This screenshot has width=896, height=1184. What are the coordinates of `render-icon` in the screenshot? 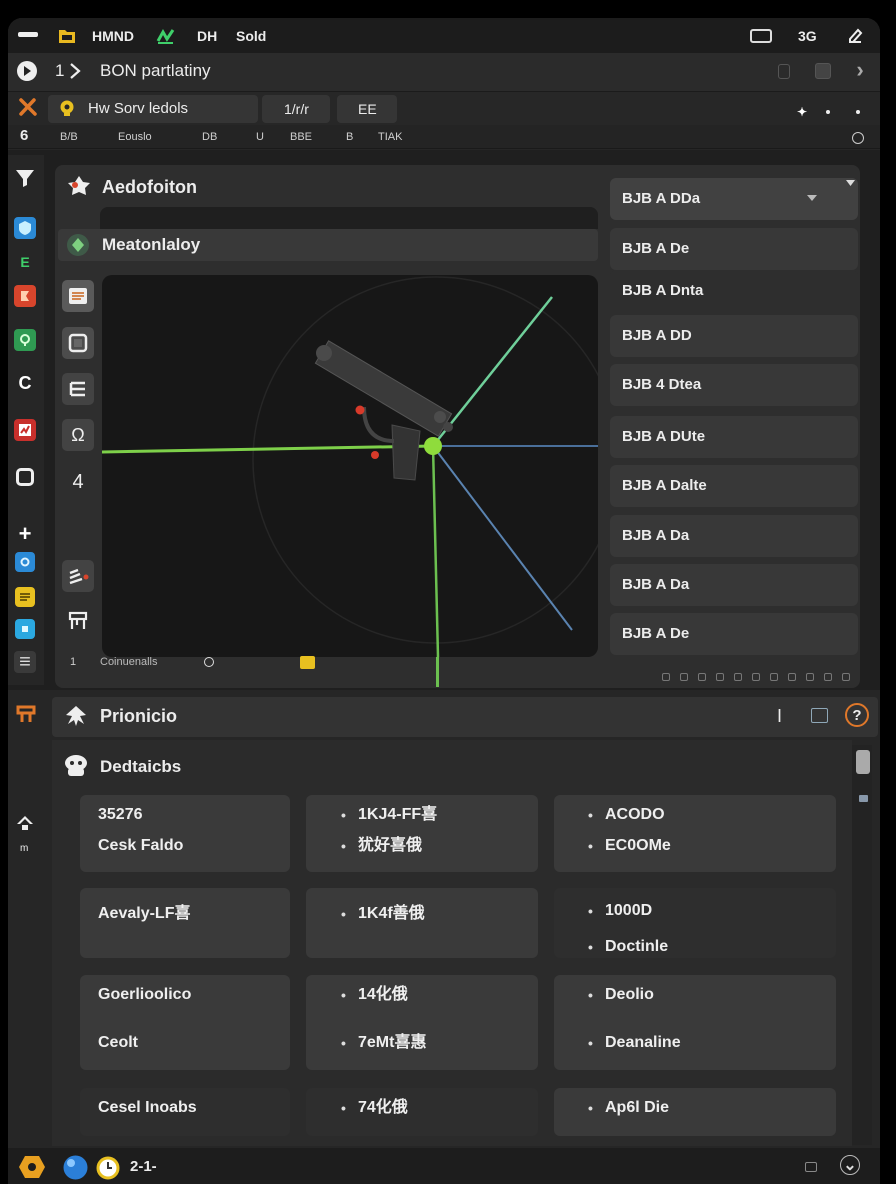 It's located at (25, 430).